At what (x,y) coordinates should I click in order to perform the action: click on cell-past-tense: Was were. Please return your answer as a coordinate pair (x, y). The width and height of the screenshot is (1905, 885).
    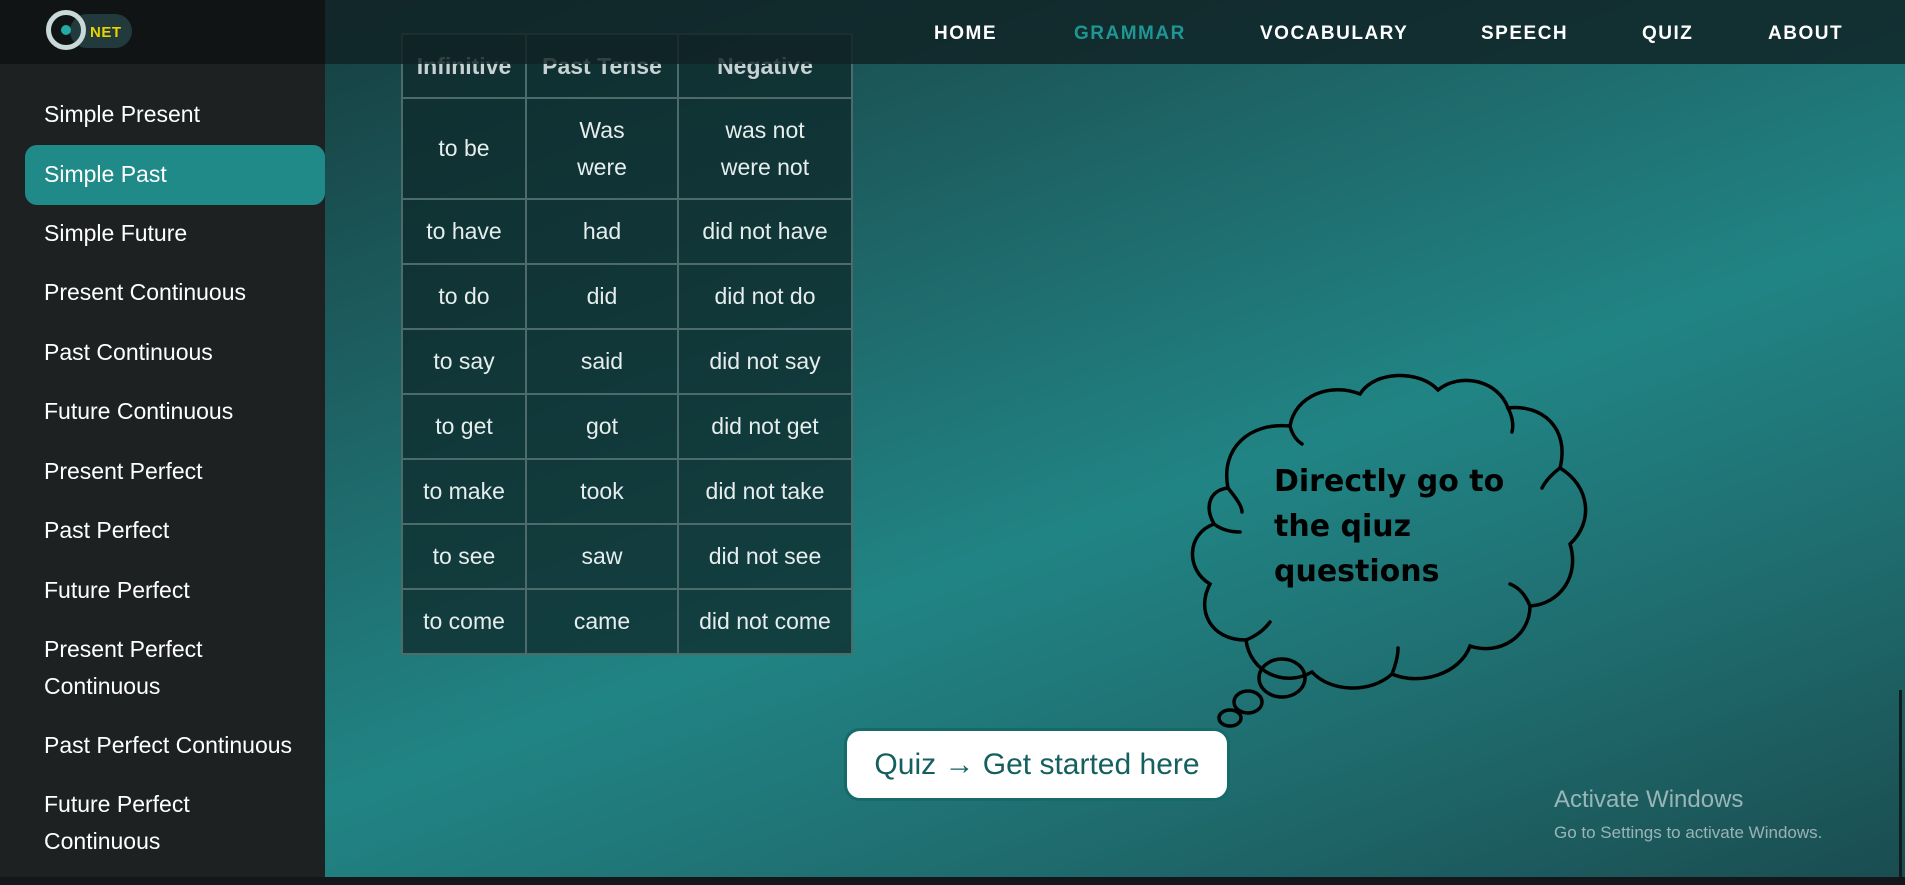
    Looking at the image, I should click on (602, 148).